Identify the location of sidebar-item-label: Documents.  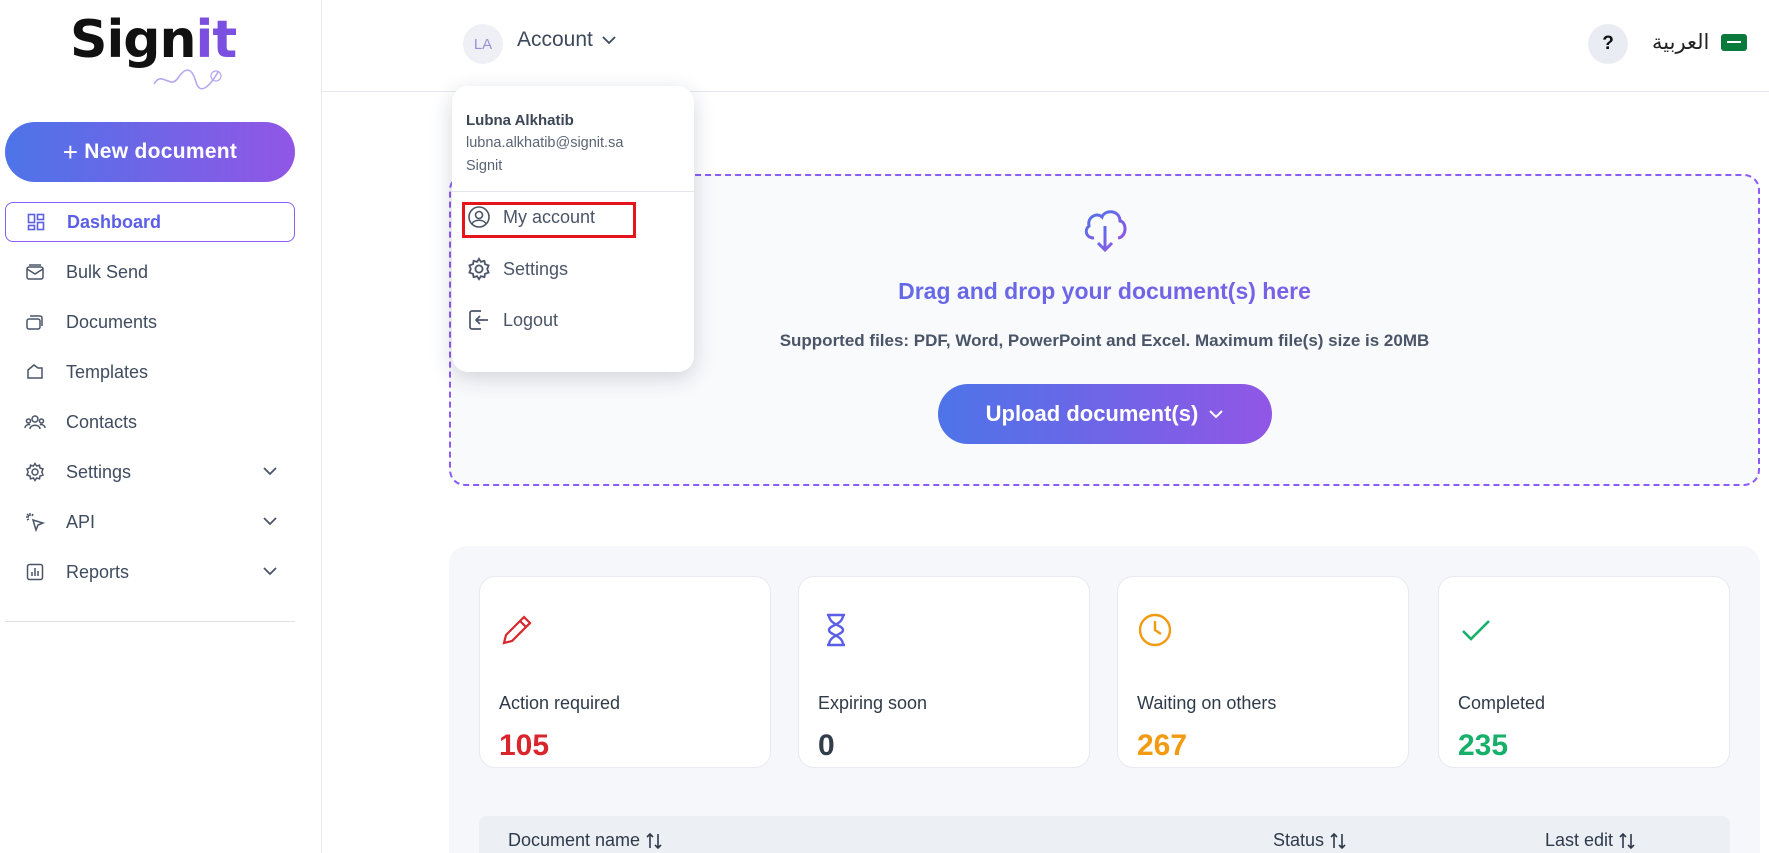
(112, 321).